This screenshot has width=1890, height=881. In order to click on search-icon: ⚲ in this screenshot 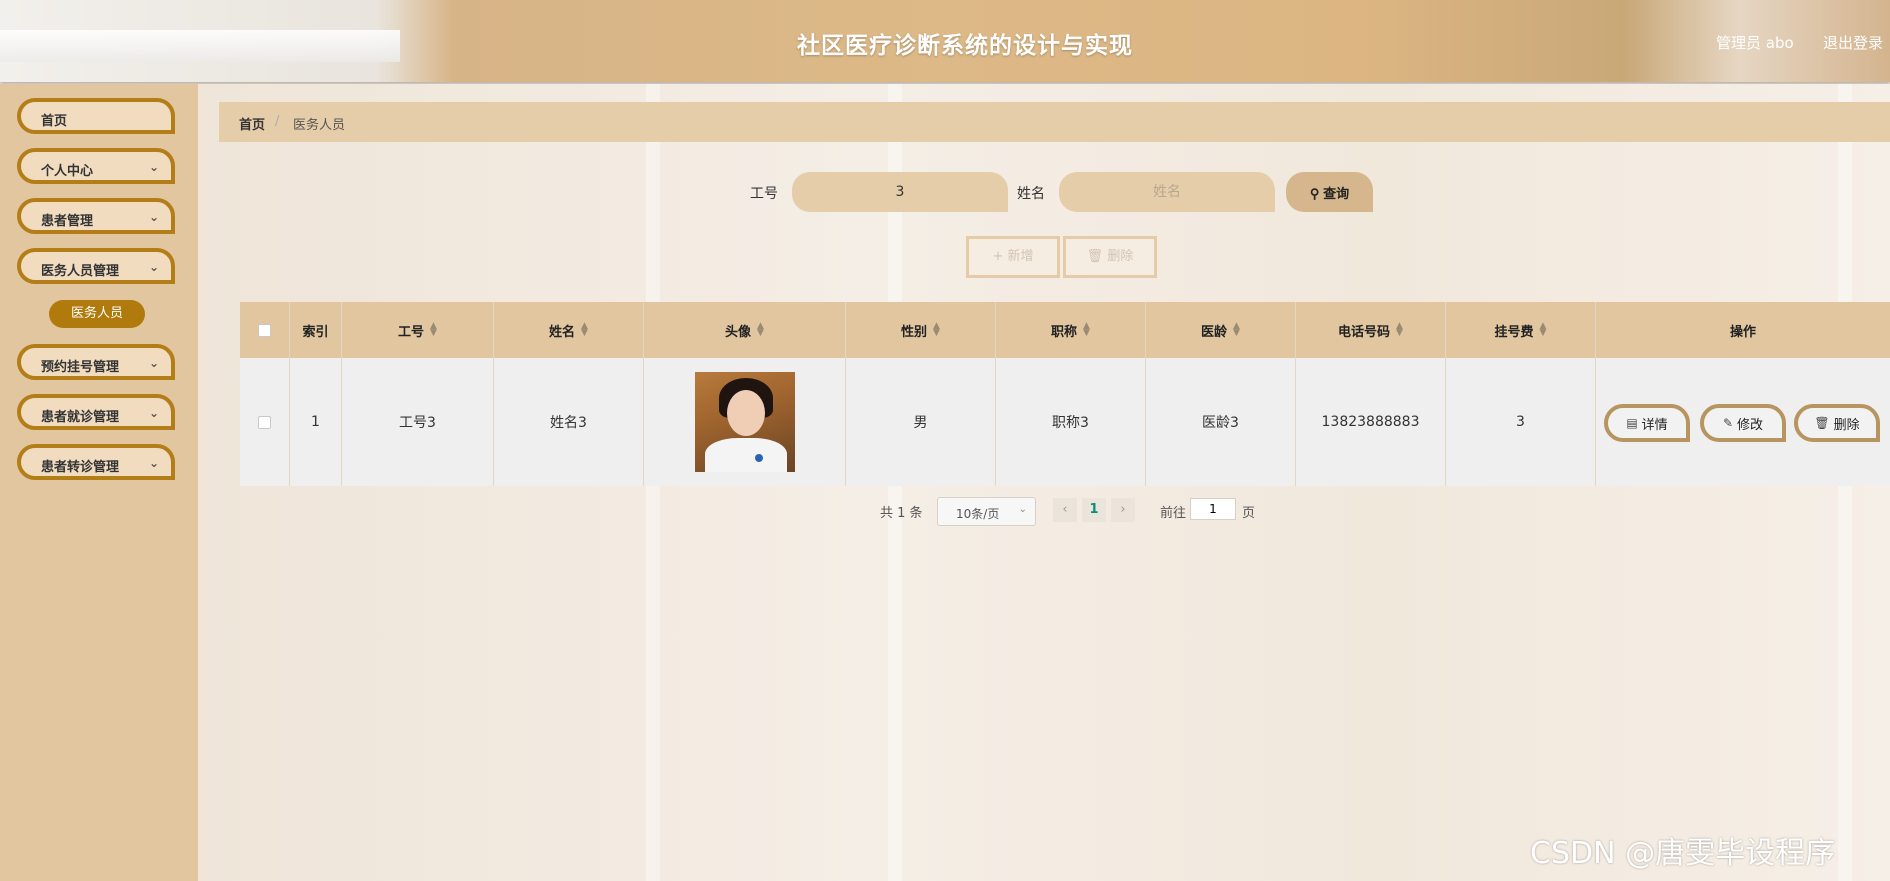, I will do `click(1314, 193)`.